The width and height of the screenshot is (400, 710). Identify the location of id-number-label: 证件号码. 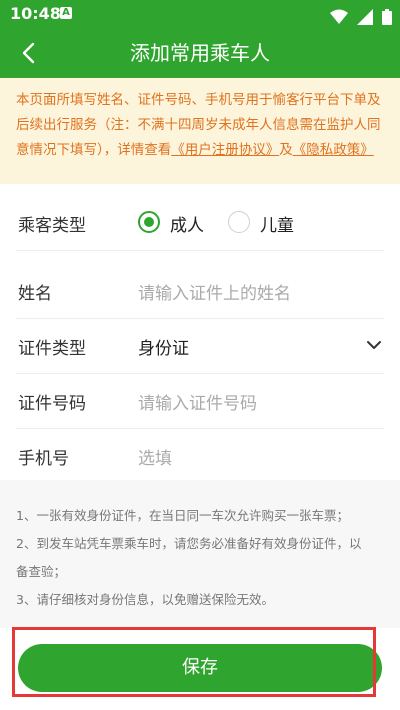
(52, 404).